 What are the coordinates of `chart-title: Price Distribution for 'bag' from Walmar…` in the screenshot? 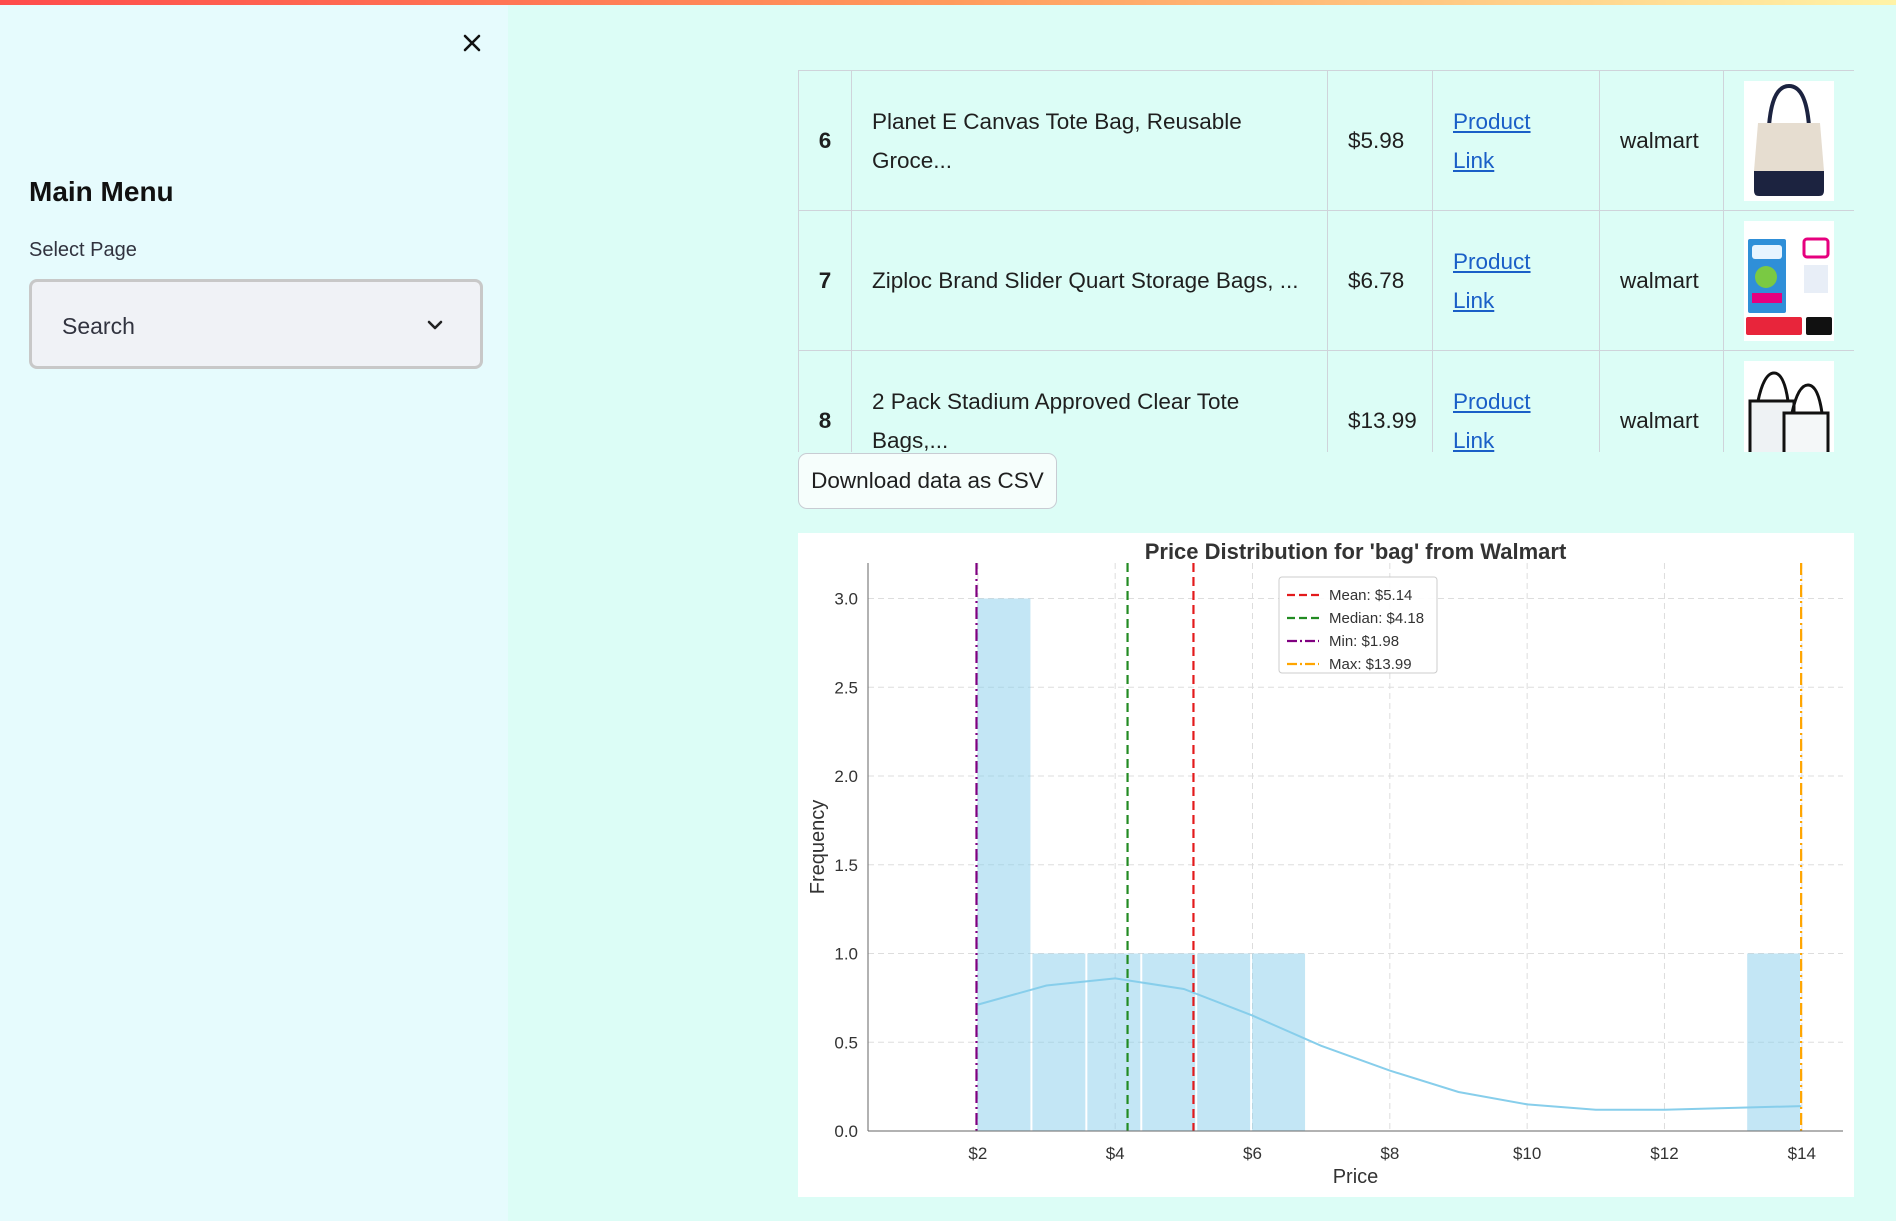 It's located at (1356, 551).